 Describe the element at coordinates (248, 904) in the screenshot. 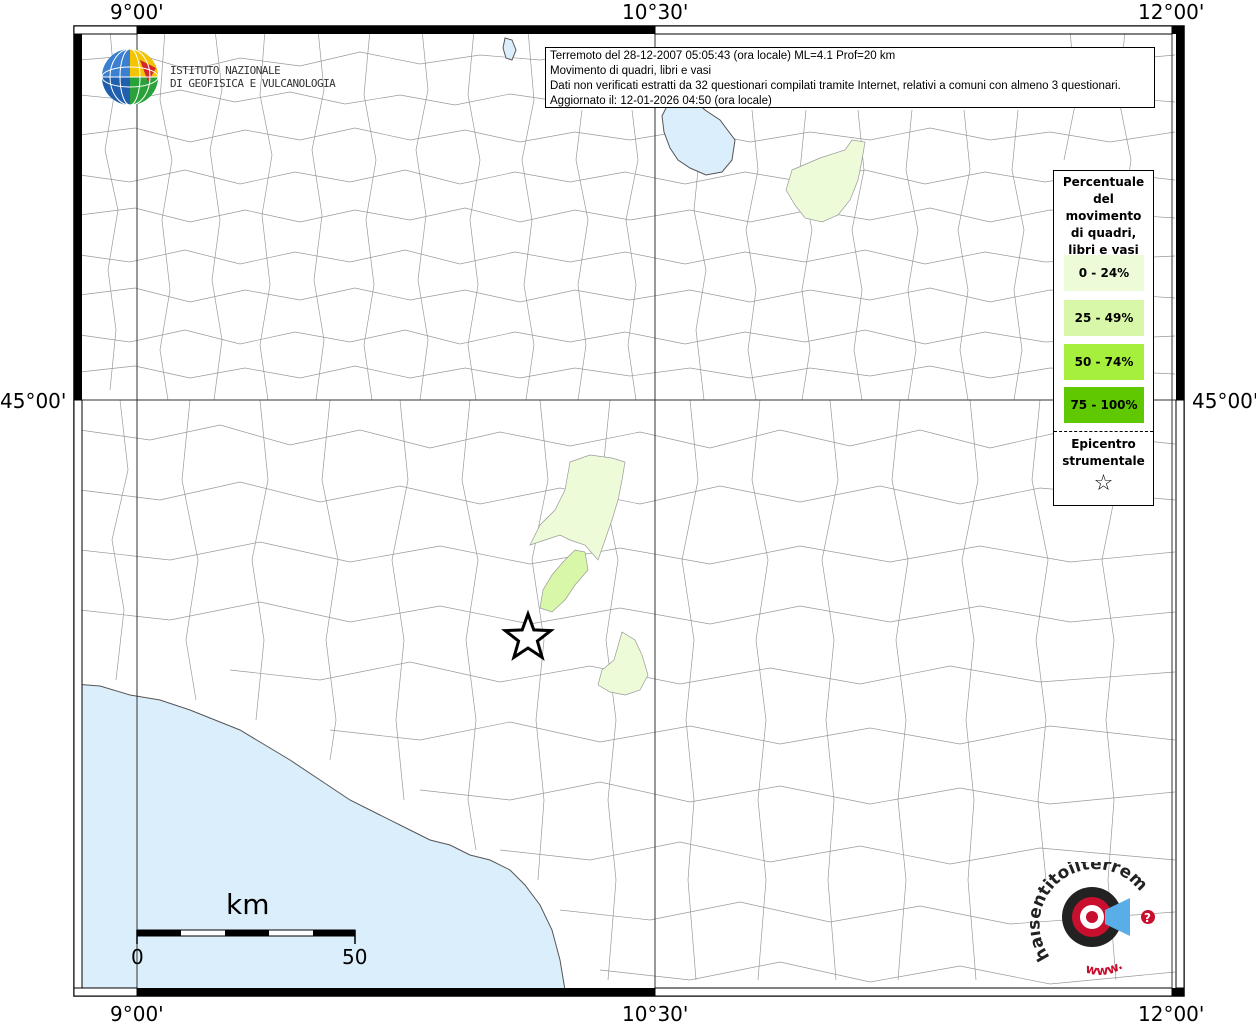

I see `scale-unit: km` at that location.